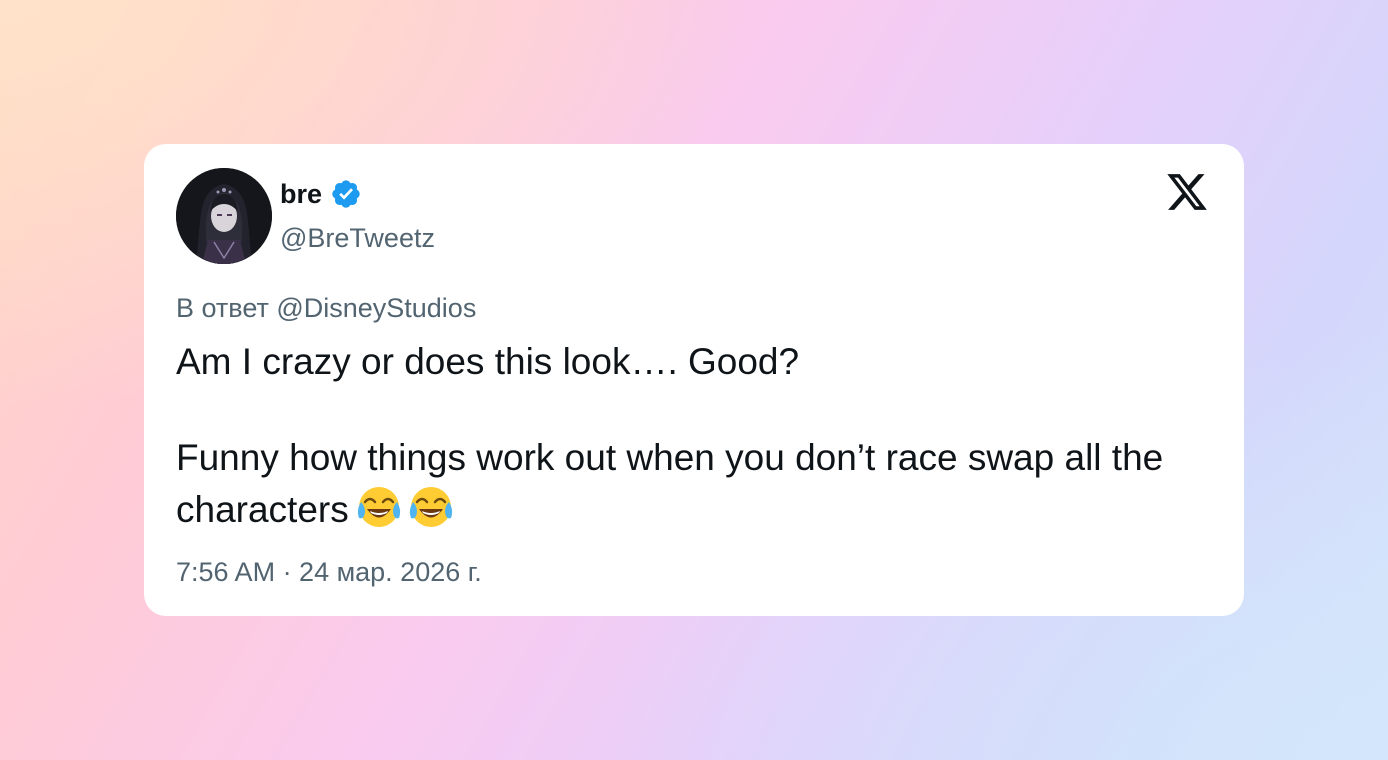 The height and width of the screenshot is (760, 1388). I want to click on x-logo-icon, so click(1187, 192).